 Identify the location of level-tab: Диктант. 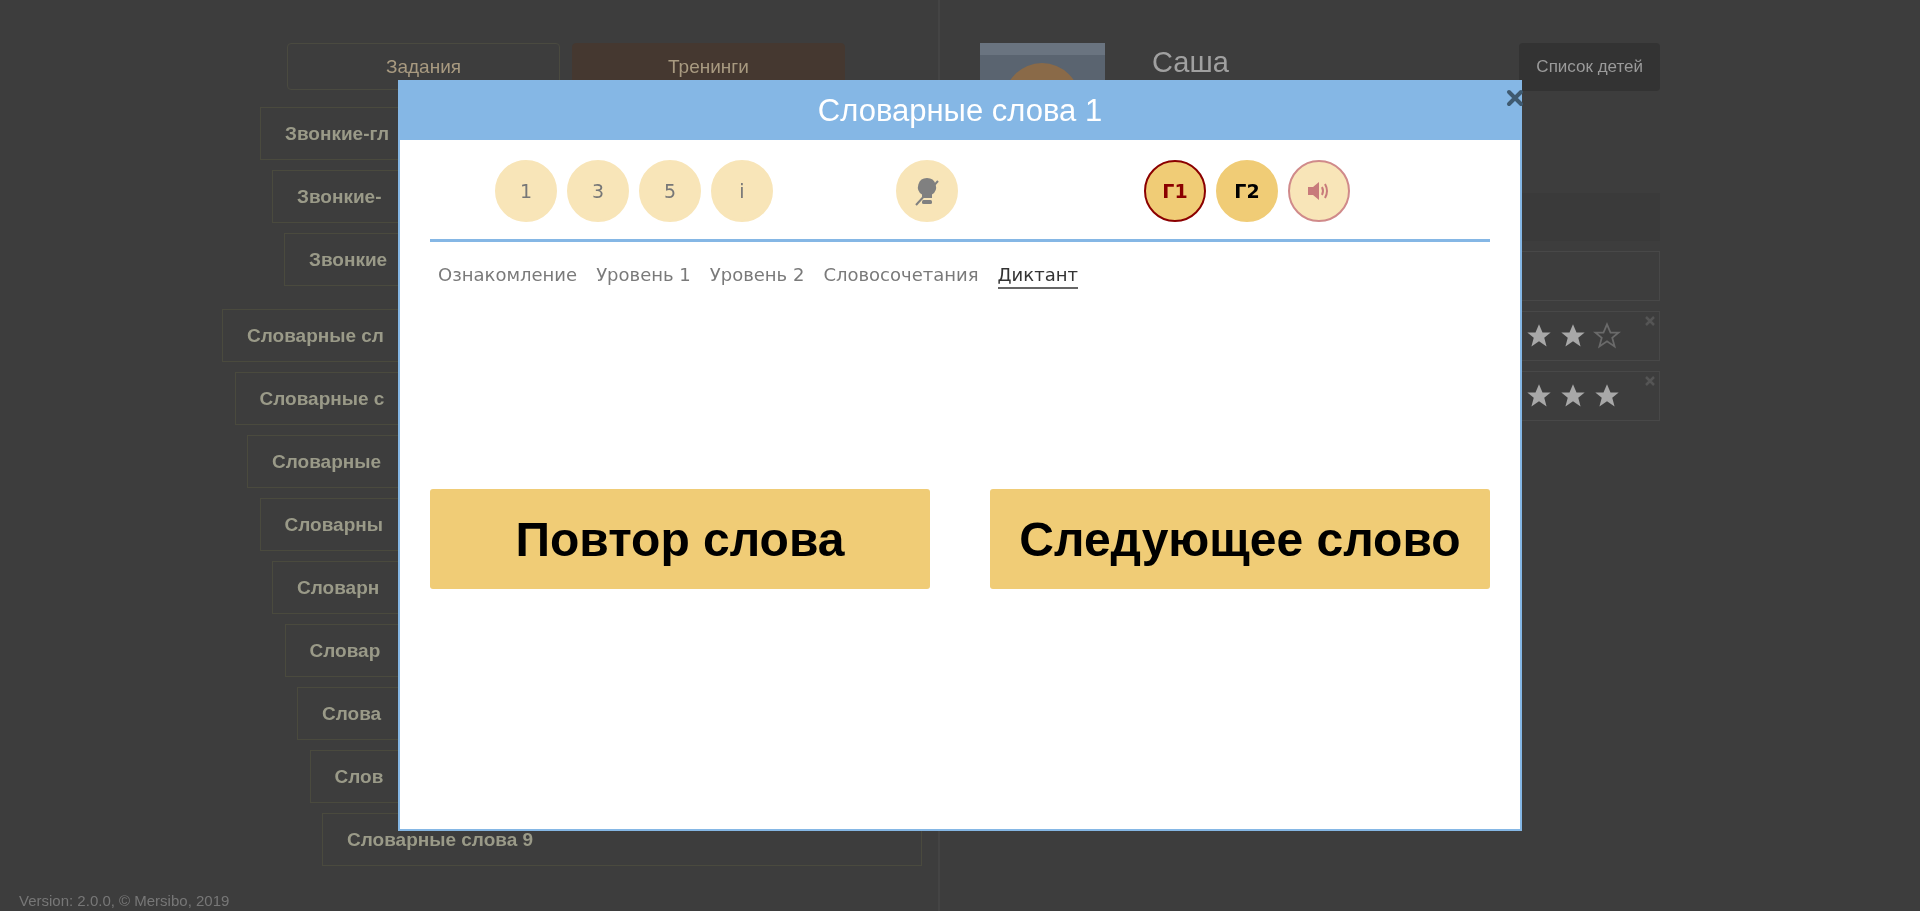
(1037, 276).